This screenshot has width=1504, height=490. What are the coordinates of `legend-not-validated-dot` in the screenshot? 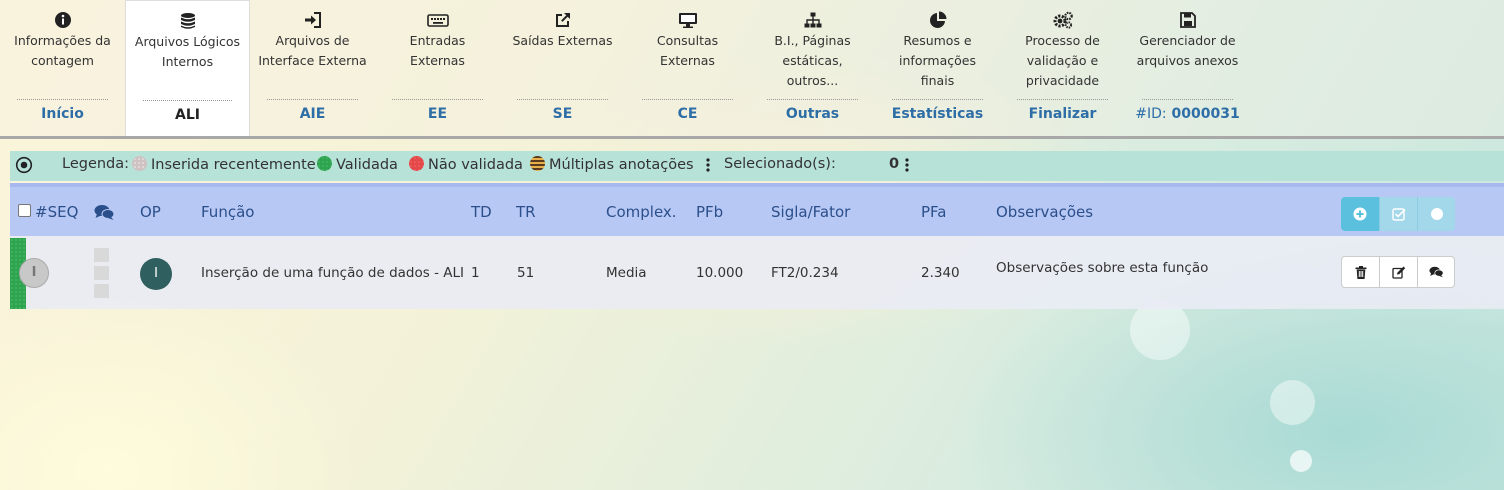 It's located at (416, 163).